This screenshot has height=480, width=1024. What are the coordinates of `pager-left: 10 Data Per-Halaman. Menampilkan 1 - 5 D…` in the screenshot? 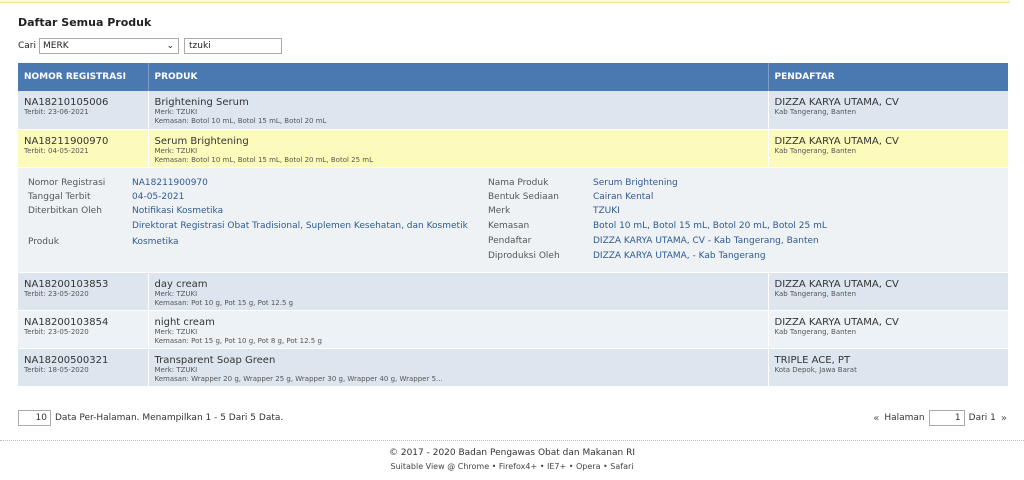 It's located at (150, 418).